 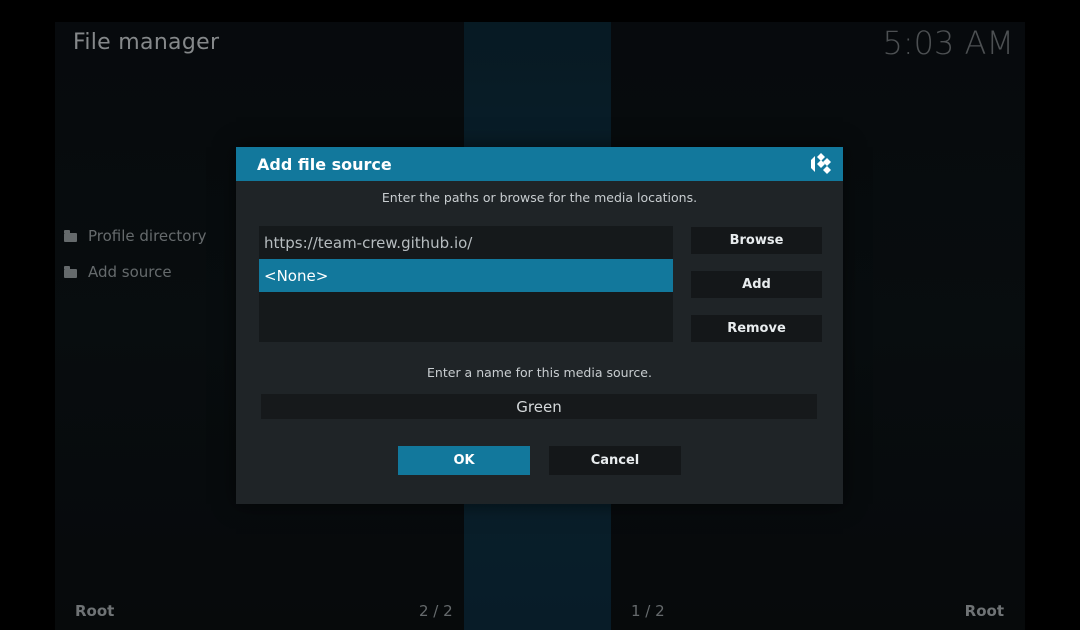 What do you see at coordinates (466, 242) in the screenshot?
I see `path-item: https://team-crew.github.io/` at bounding box center [466, 242].